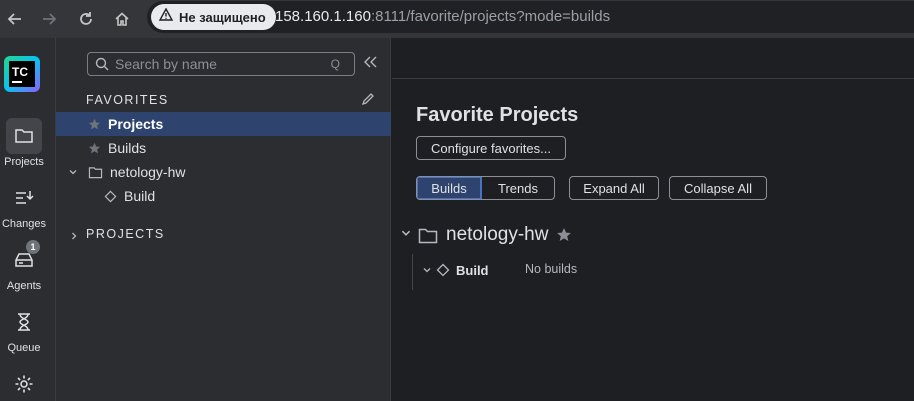 The image size is (914, 401). Describe the element at coordinates (125, 234) in the screenshot. I see `projects-section-title: PROJECTS` at that location.